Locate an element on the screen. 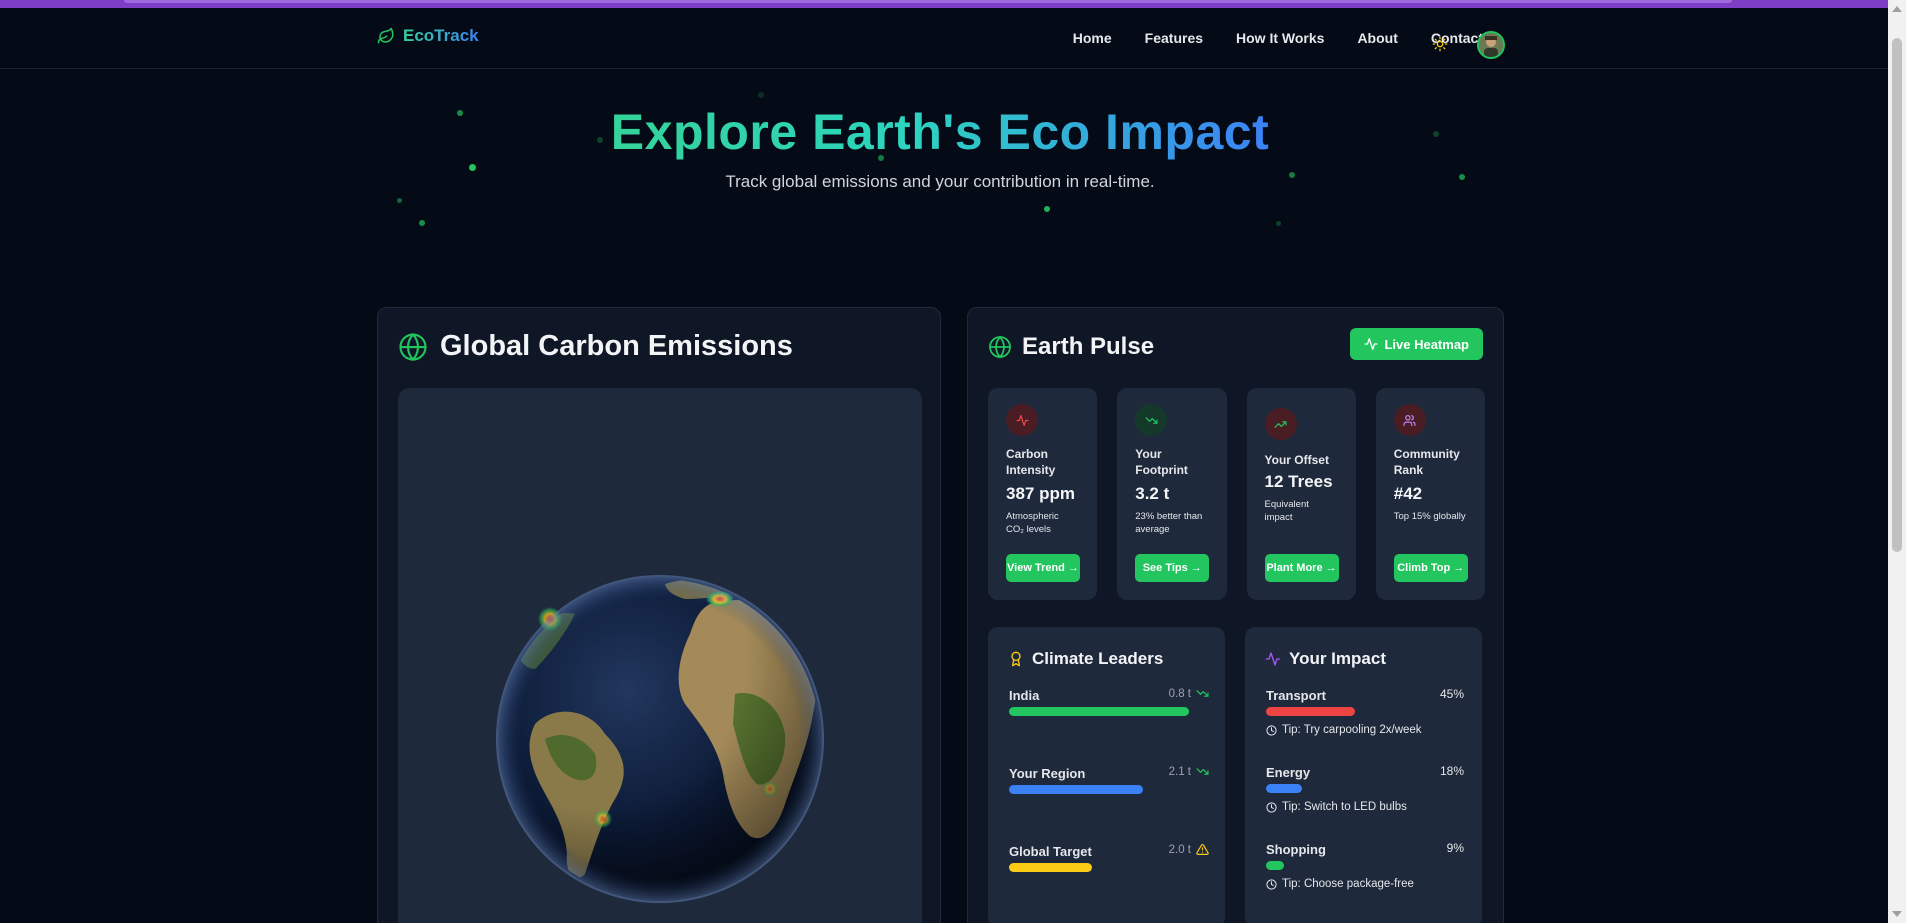 This screenshot has height=923, width=1906. stat-note: Equivalent impact is located at coordinates (1286, 511).